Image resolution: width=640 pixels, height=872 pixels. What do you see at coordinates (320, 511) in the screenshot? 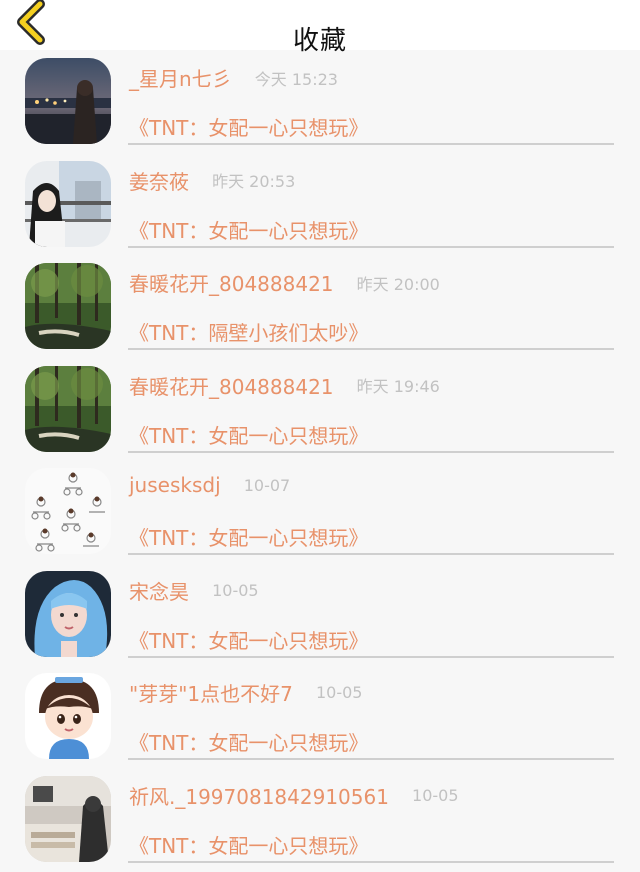
I see `list-item: jusesksdj 10-07 《TNT：女配一心只想玩》` at bounding box center [320, 511].